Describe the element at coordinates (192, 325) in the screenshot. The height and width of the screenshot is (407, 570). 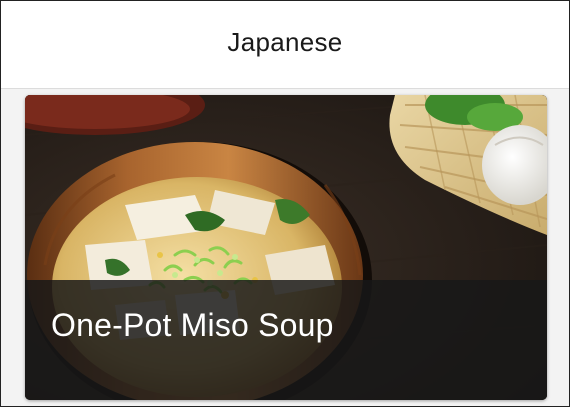
I see `recipe-title: One-Pot Miso Soup` at that location.